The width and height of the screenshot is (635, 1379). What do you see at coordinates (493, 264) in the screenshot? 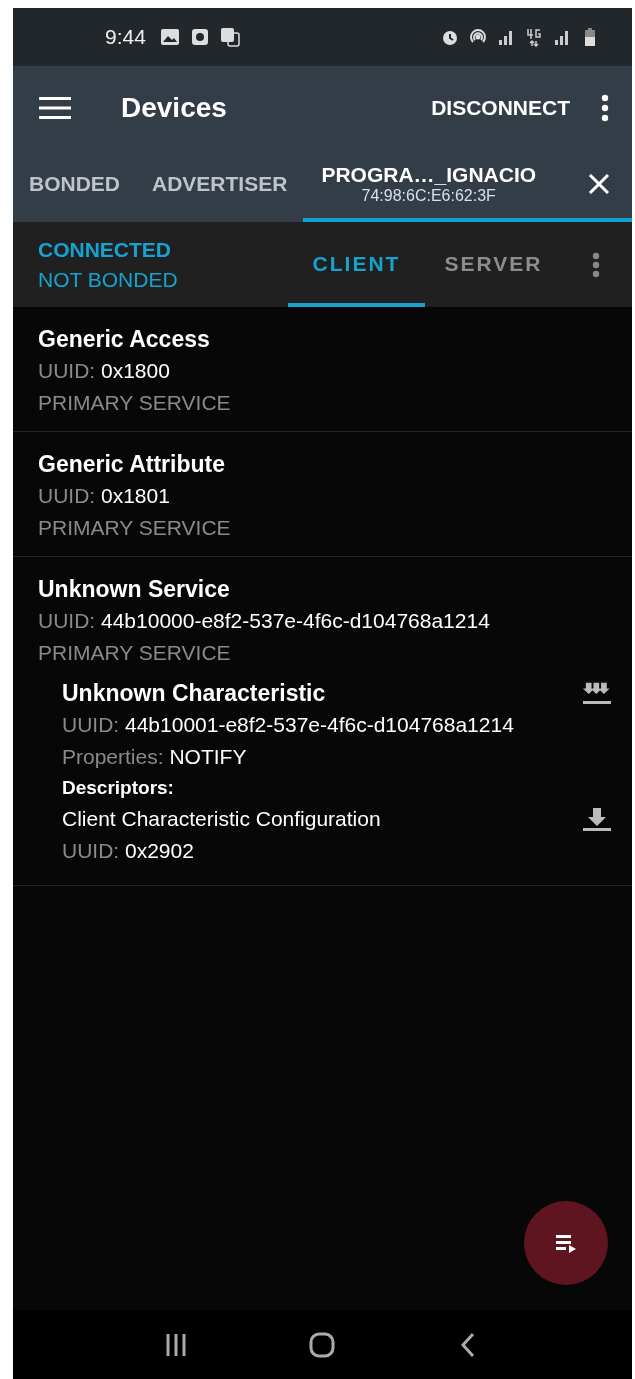
I see `role-tab: SERVER` at bounding box center [493, 264].